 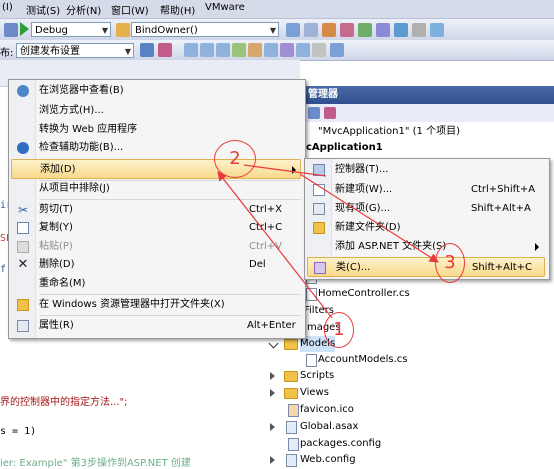 I want to click on menu-item-help: 帮助(H), so click(x=177, y=9).